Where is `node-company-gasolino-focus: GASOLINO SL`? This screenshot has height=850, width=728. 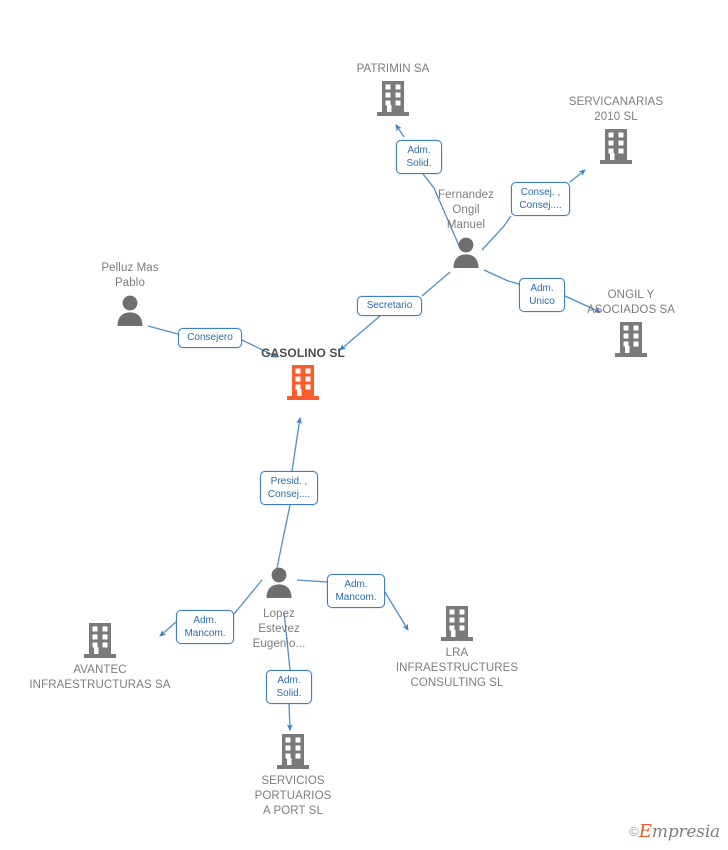 node-company-gasolino-focus: GASOLINO SL is located at coordinates (303, 375).